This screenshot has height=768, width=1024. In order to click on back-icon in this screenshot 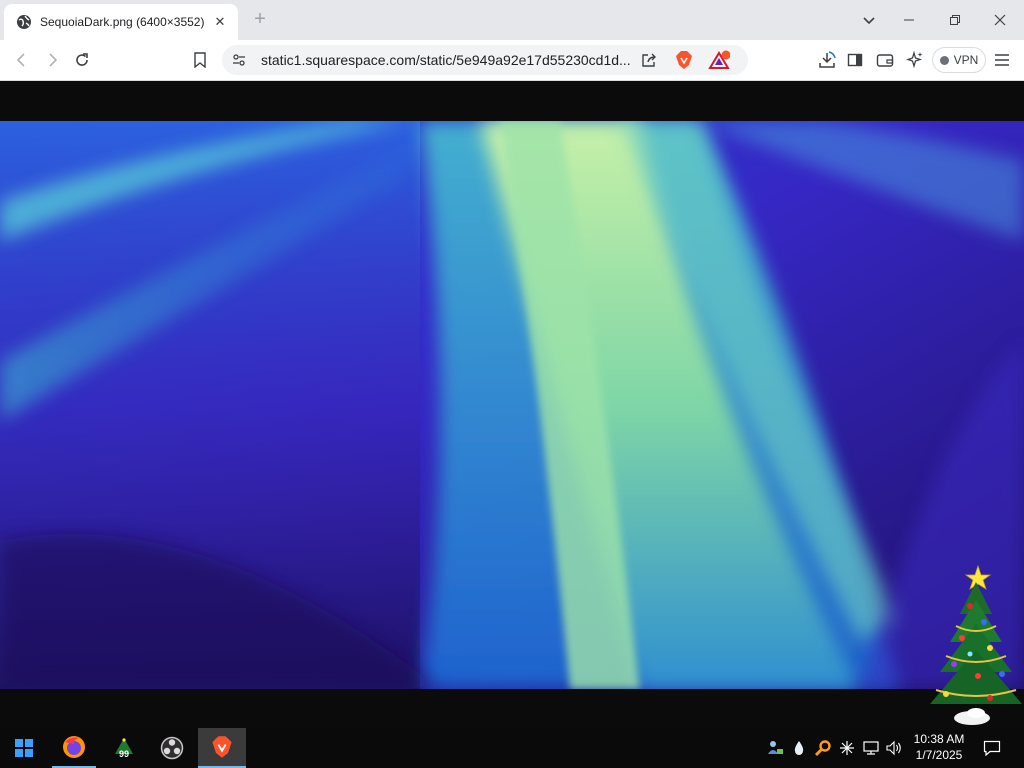, I will do `click(22, 60)`.